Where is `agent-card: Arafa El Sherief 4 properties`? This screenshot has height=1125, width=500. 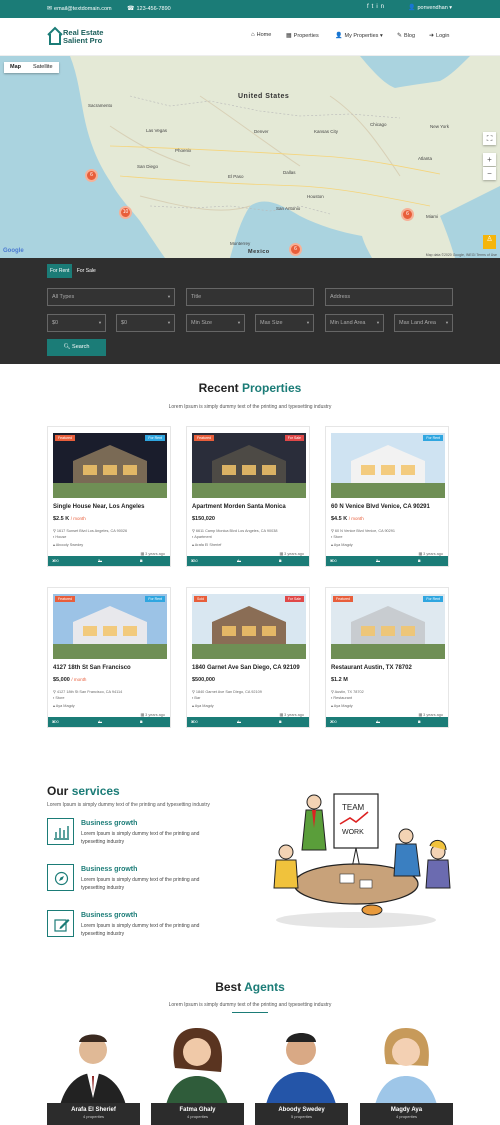 agent-card: Arafa El Sherief 4 properties is located at coordinates (93, 1076).